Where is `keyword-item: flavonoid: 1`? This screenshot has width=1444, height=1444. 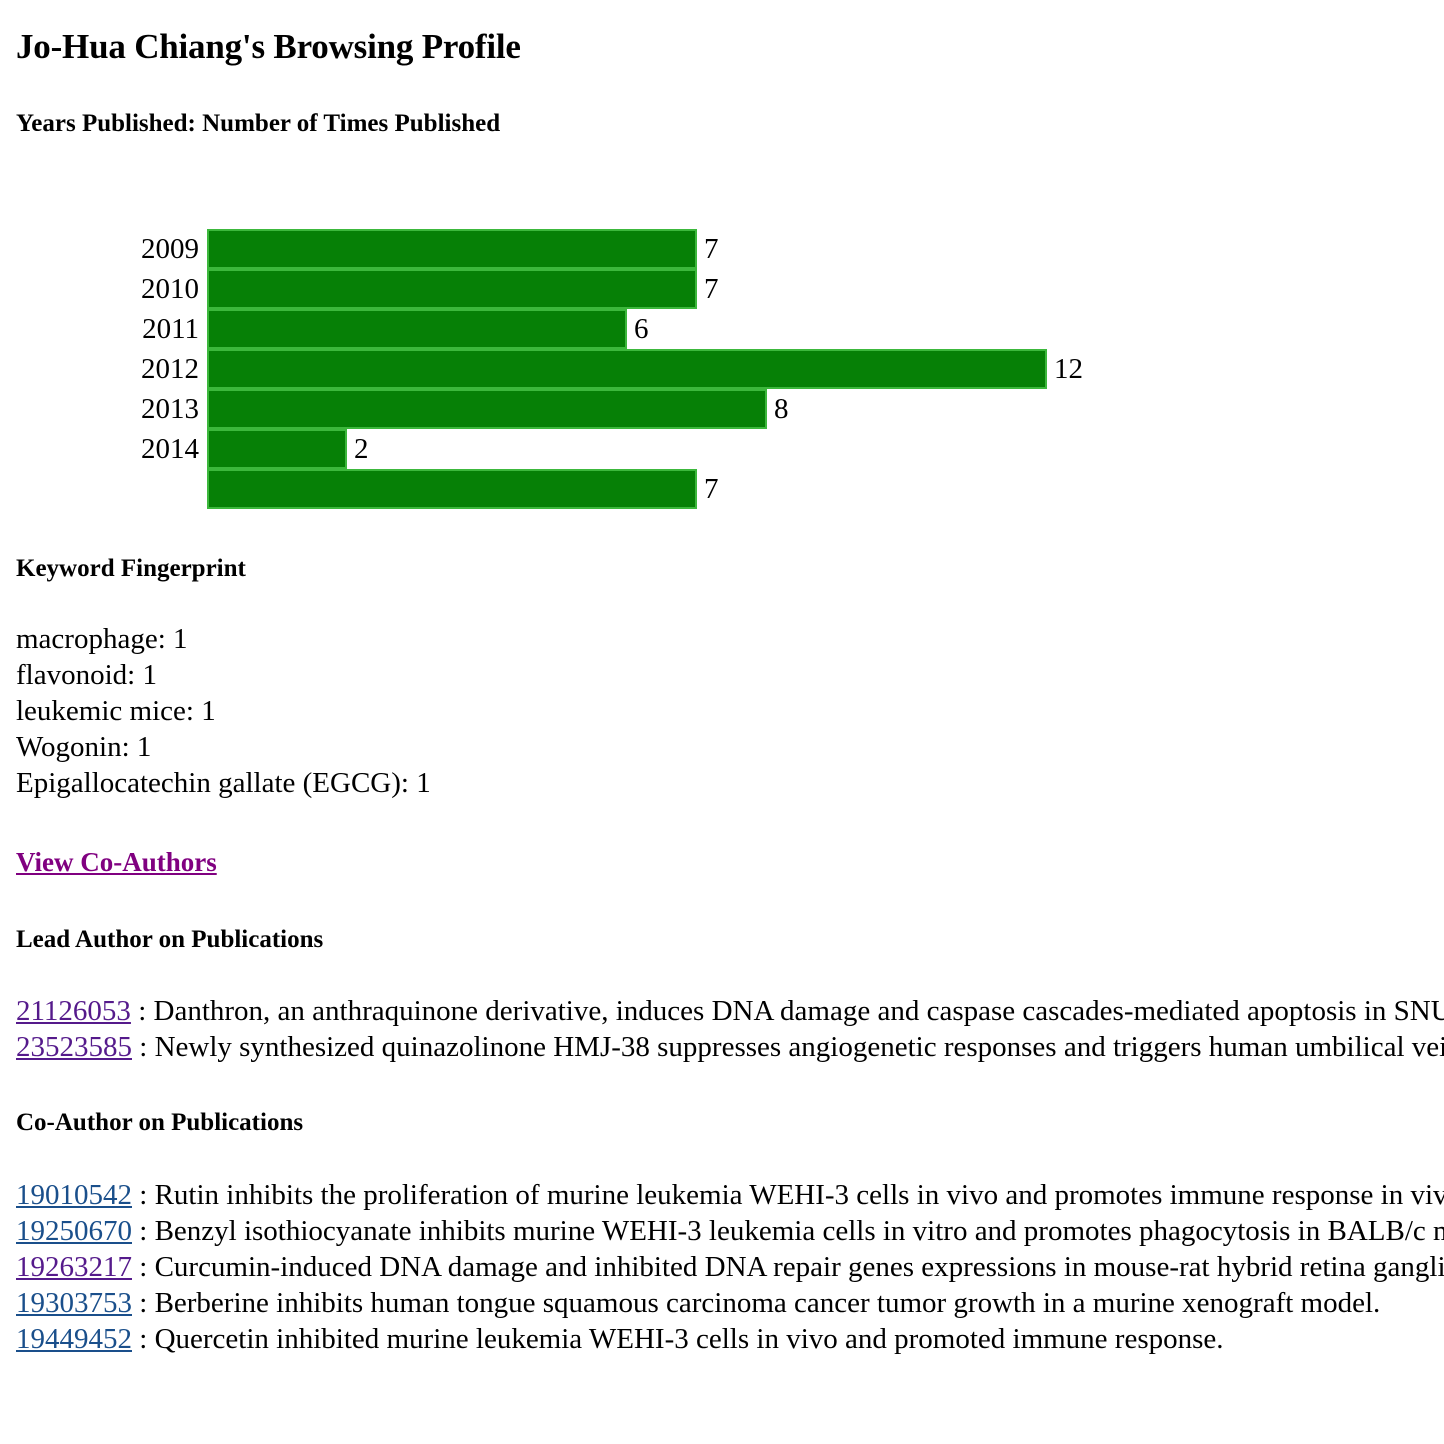 keyword-item: flavonoid: 1 is located at coordinates (86, 674).